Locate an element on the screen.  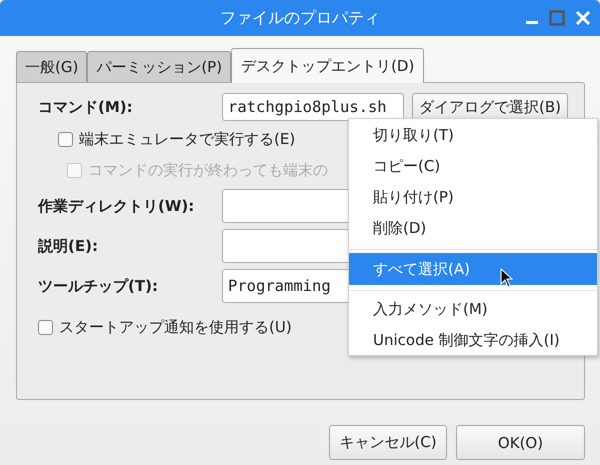
tab: デスクトップエントリ(D) is located at coordinates (327, 65).